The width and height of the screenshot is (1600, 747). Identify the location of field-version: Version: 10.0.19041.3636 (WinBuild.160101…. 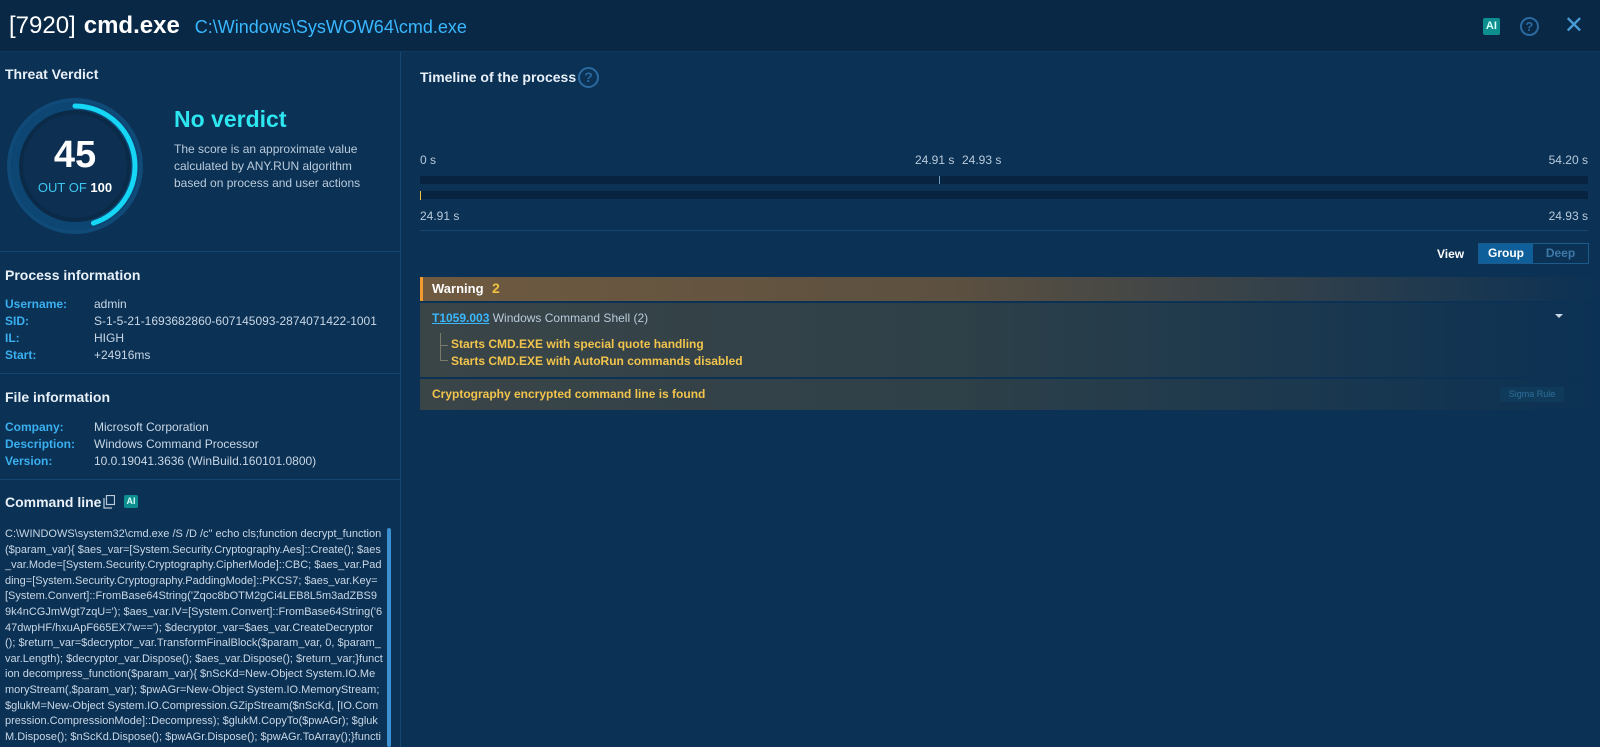
(161, 461).